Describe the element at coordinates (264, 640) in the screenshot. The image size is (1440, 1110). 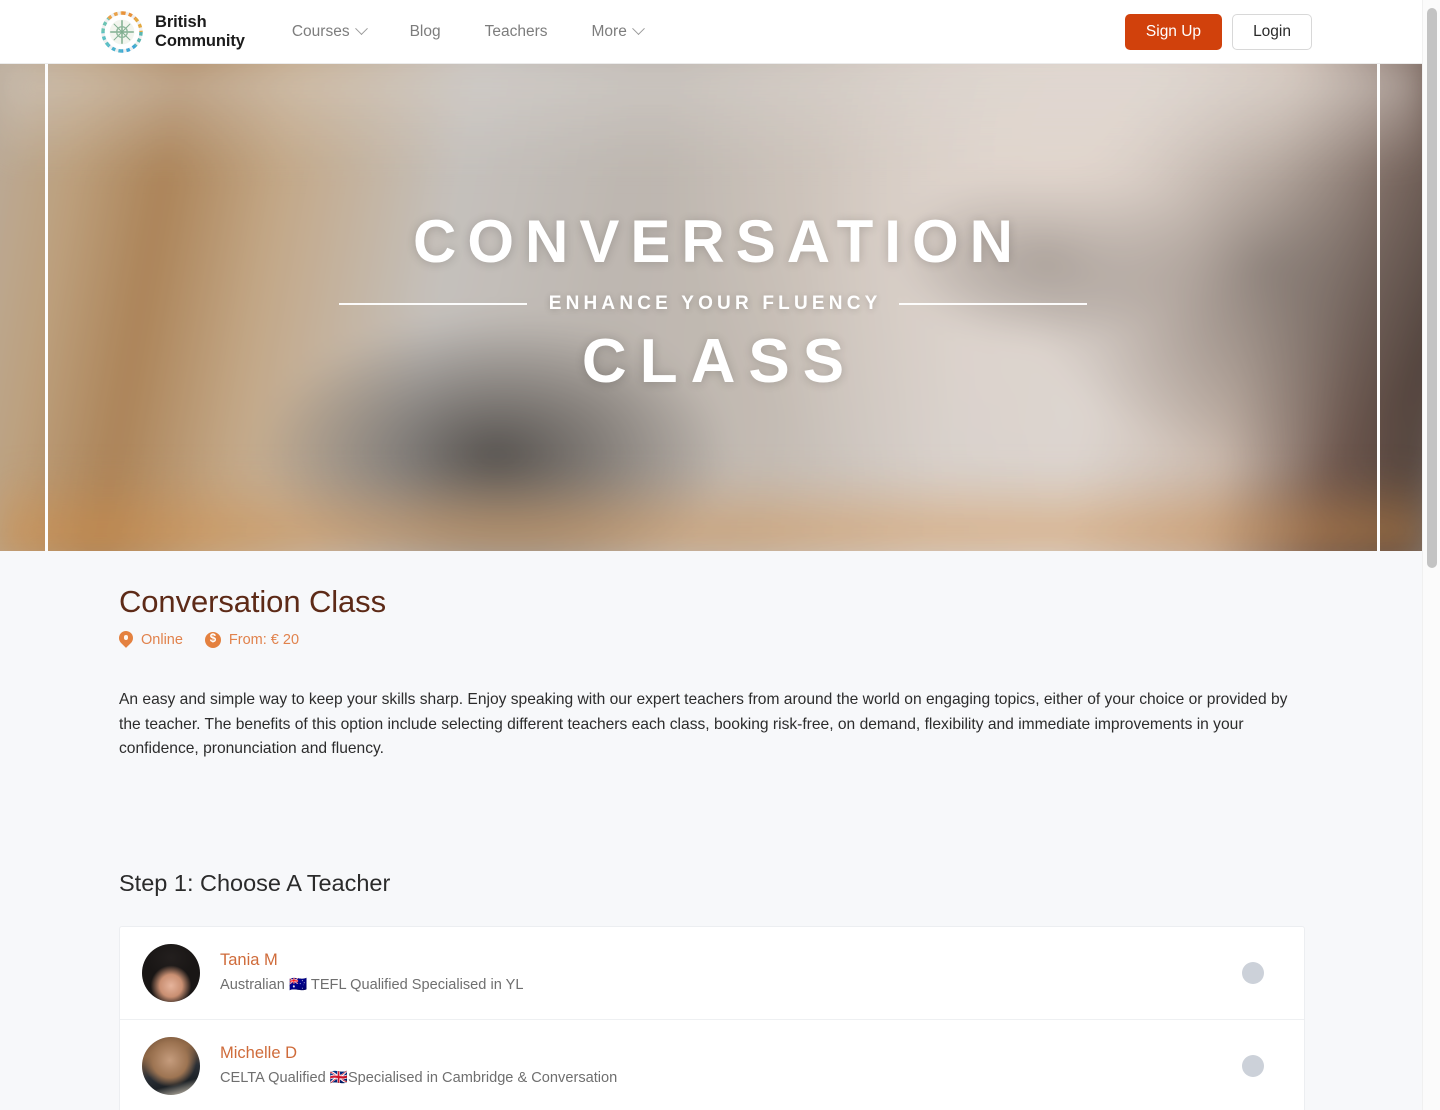
I see `course-price-label: From: € 20` at that location.